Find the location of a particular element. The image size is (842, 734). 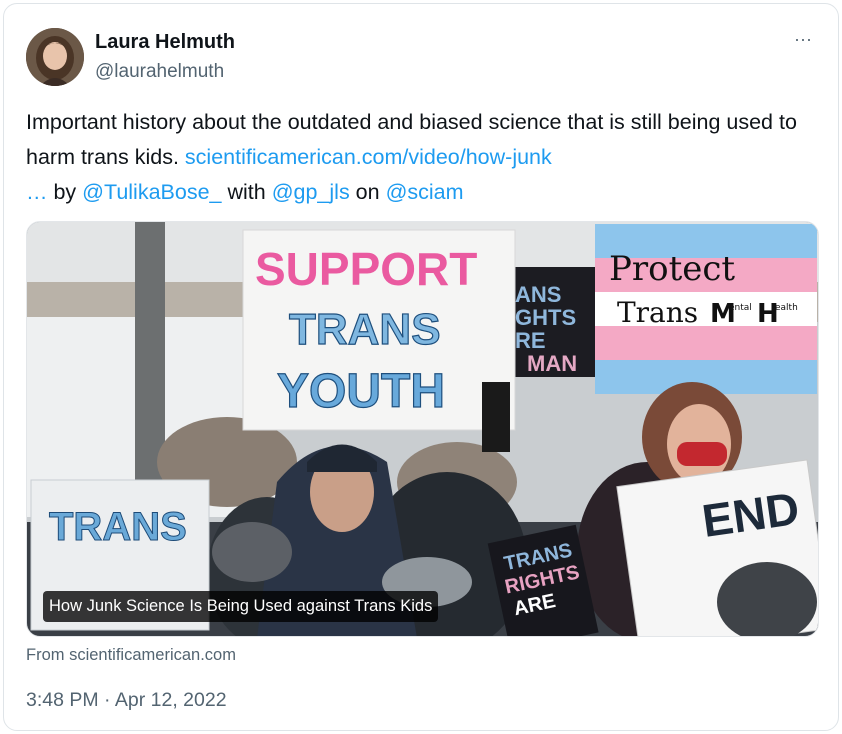

text-by: by is located at coordinates (65, 192).